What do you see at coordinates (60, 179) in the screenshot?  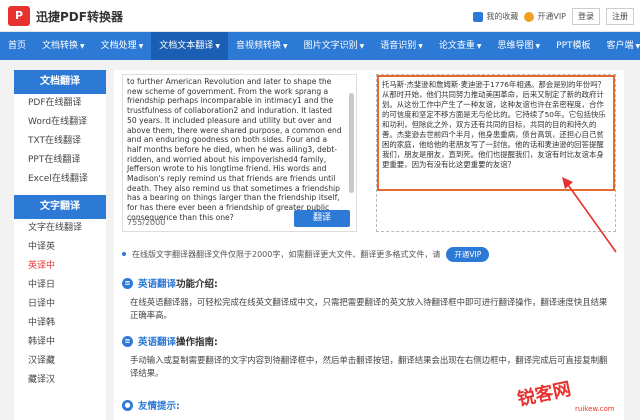 I see `sidebar-item-excel: Excel在线翻译` at bounding box center [60, 179].